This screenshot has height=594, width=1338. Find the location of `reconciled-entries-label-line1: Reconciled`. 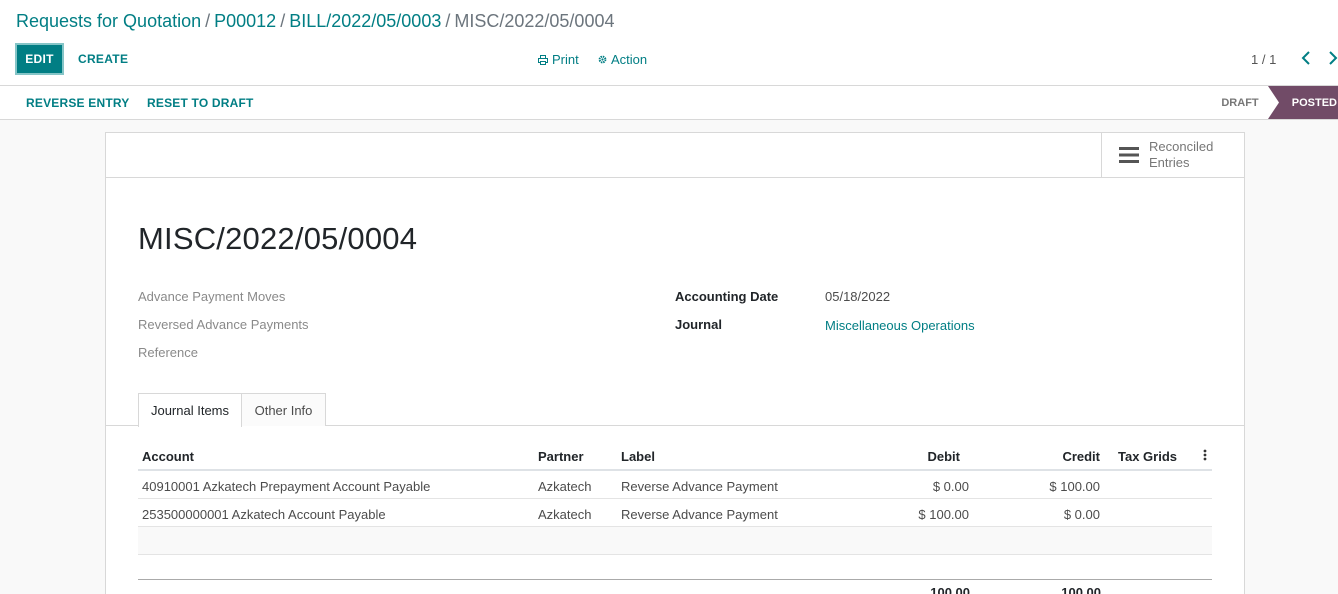

reconciled-entries-label-line1: Reconciled is located at coordinates (1181, 146).